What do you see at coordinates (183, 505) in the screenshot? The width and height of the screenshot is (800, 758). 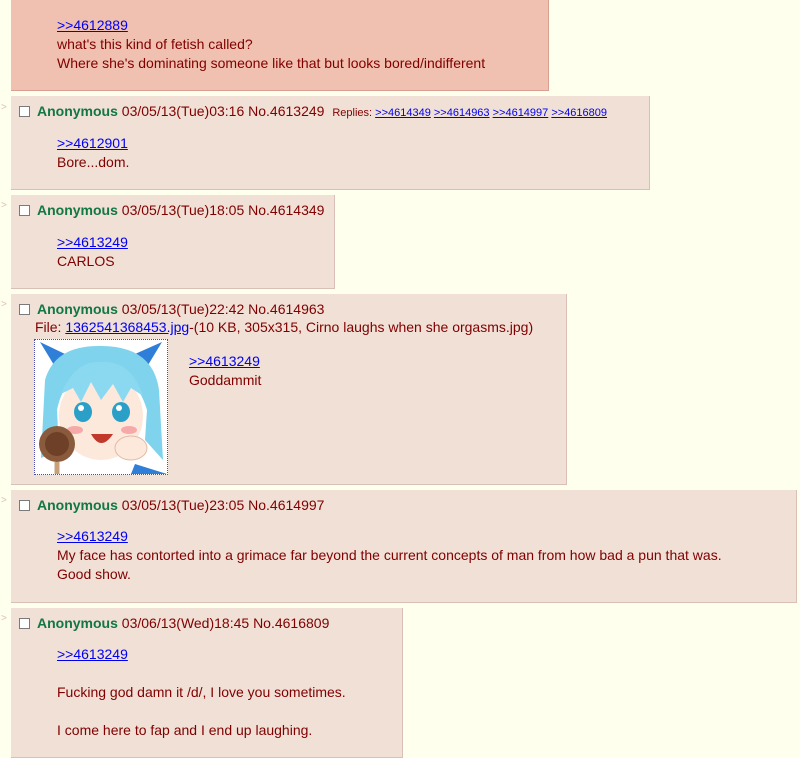 I see `post-datetime: 03/05/13(Tue)23:05` at bounding box center [183, 505].